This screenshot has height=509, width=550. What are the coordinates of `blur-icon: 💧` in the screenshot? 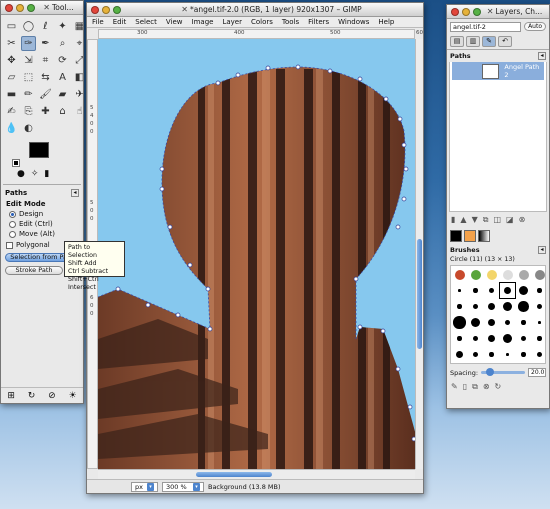 It's located at (11, 128).